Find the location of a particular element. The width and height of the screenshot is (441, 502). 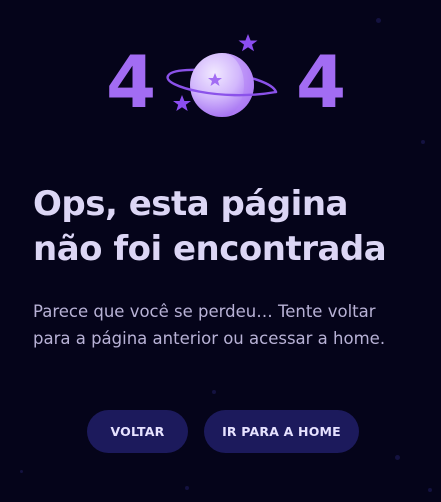

title-line-2: não foi encontrada is located at coordinates (210, 249).